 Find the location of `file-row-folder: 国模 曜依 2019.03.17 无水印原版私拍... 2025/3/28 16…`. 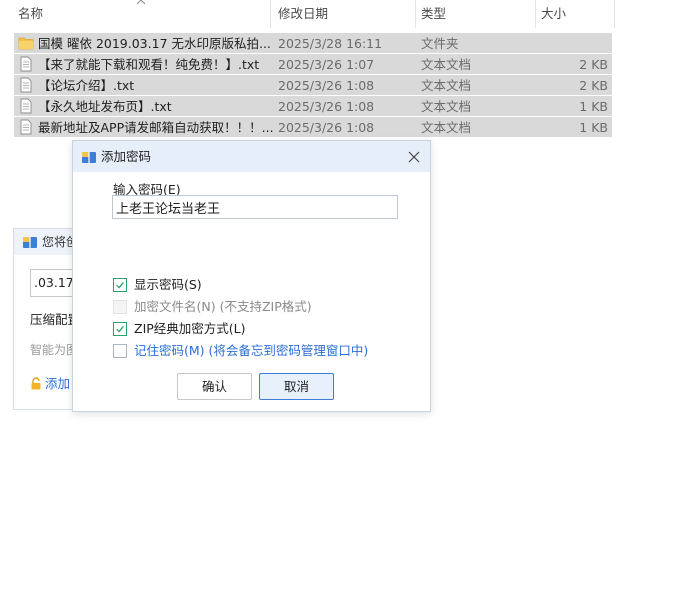

file-row-folder: 国模 曜依 2019.03.17 无水印原版私拍... 2025/3/28 16… is located at coordinates (313, 43).